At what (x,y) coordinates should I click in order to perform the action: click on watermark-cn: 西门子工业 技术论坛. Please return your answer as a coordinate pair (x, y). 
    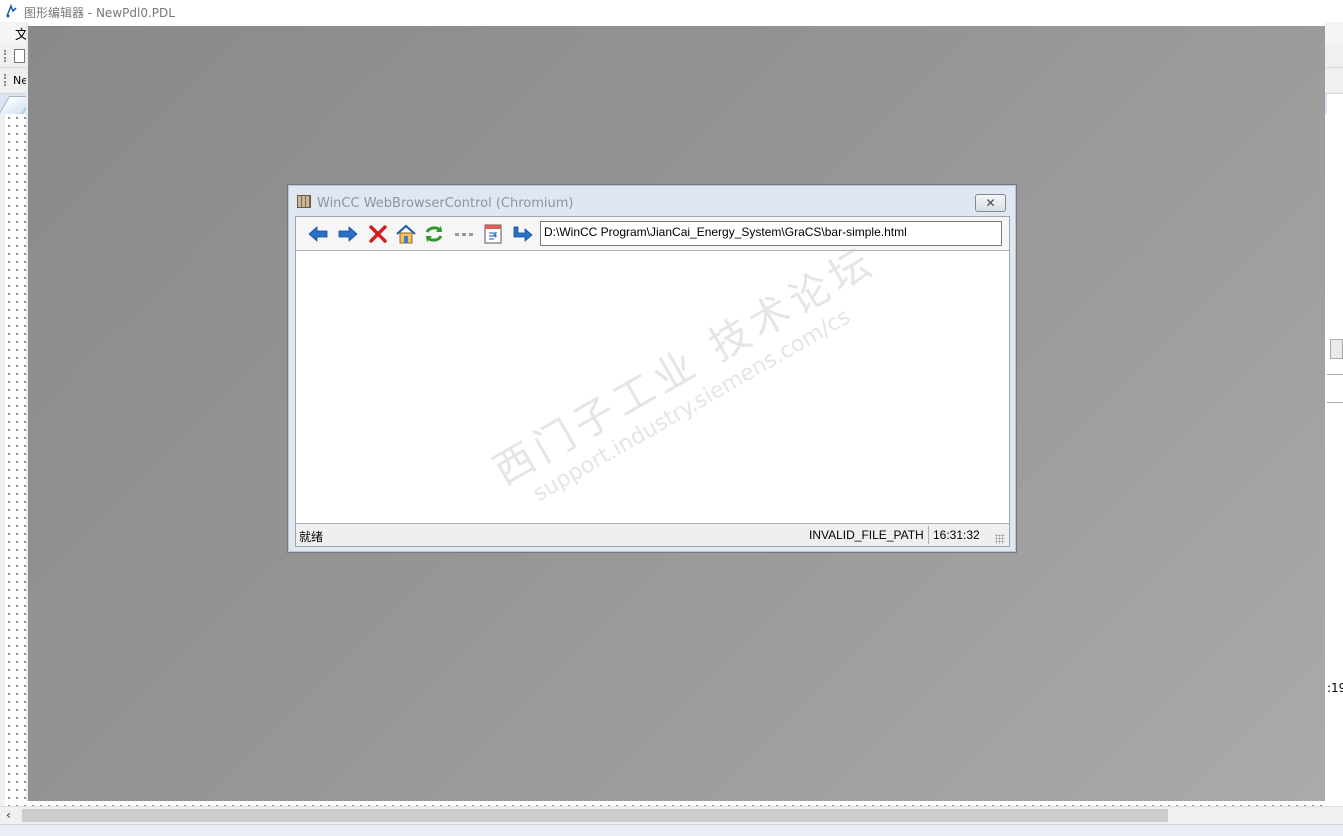
    Looking at the image, I should click on (685, 366).